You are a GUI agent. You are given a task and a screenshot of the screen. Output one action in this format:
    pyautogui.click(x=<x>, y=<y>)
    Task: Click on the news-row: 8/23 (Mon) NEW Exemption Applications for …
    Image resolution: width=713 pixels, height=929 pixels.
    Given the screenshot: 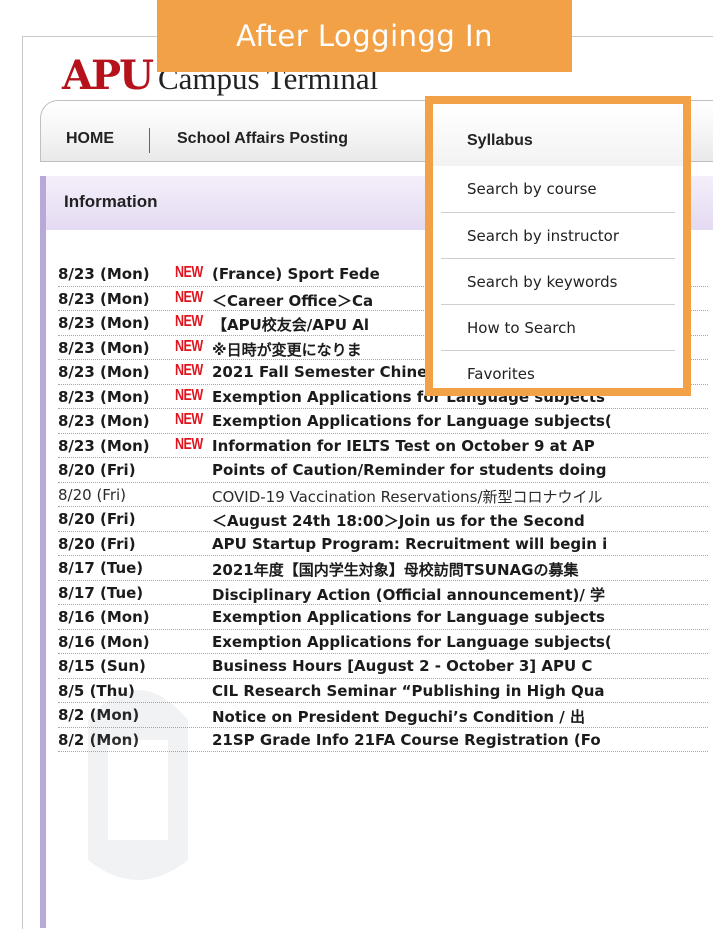 What is the action you would take?
    pyautogui.click(x=383, y=421)
    